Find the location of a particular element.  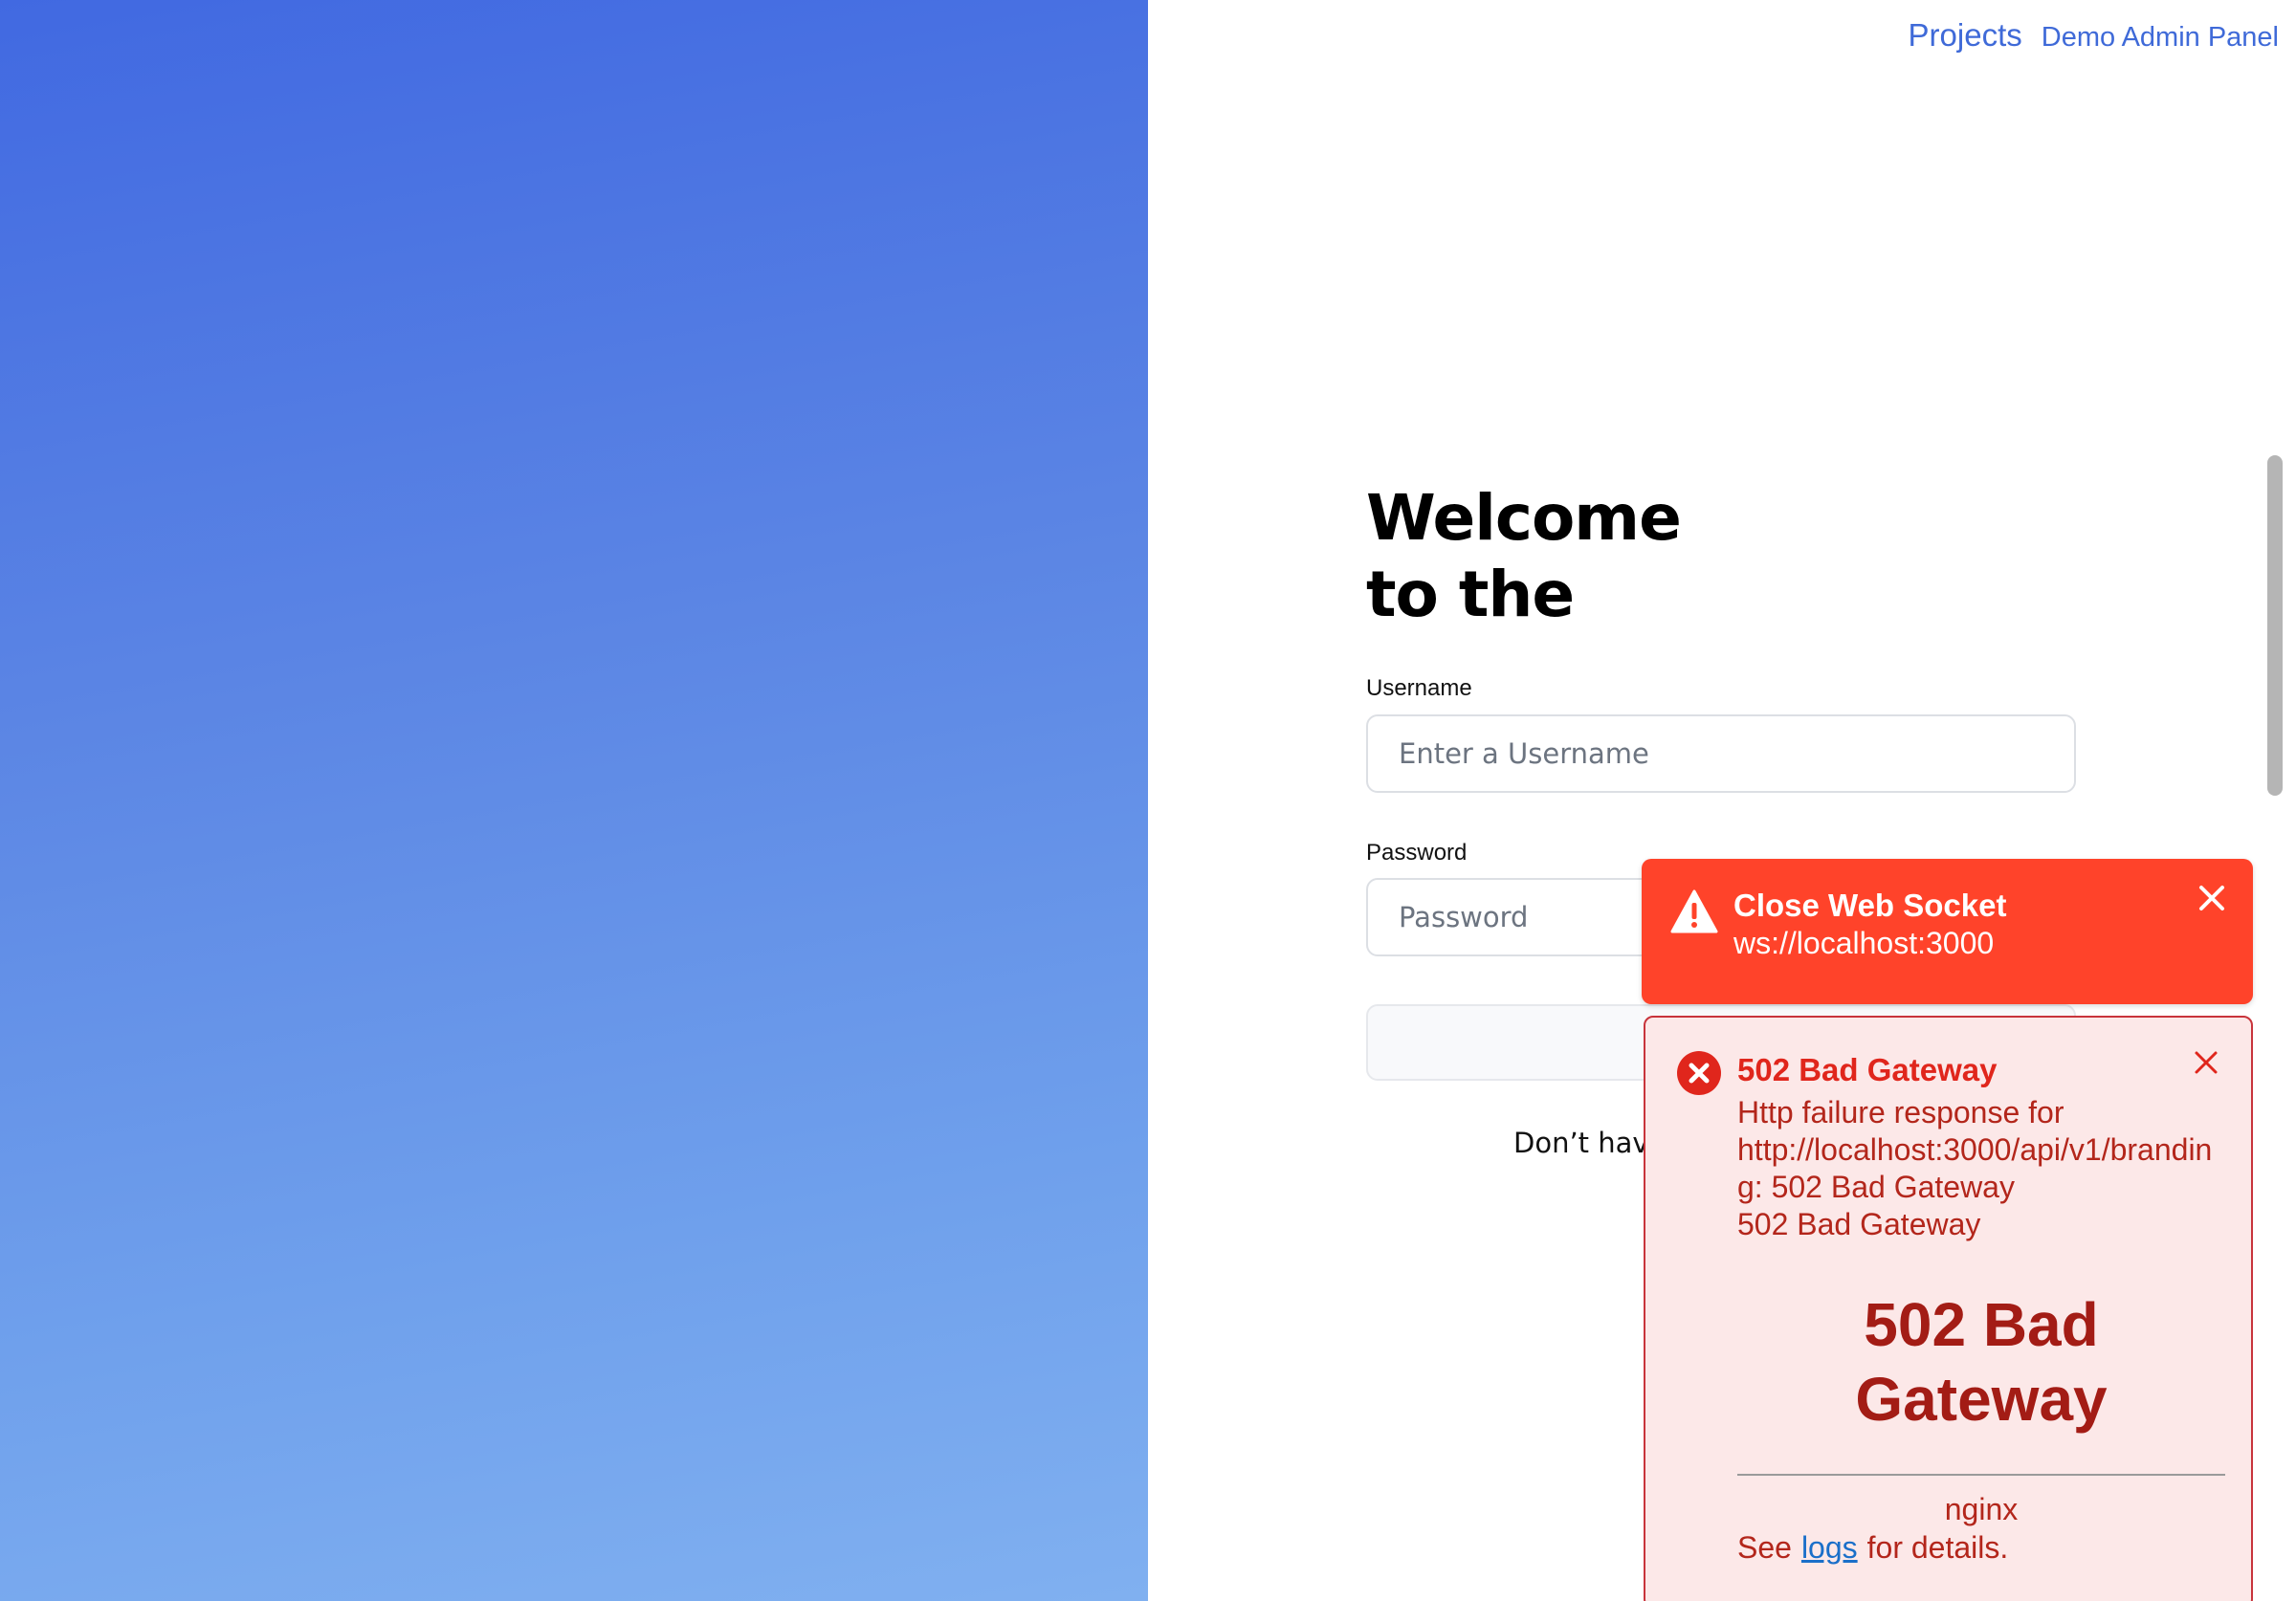

error-icon is located at coordinates (1699, 1073).